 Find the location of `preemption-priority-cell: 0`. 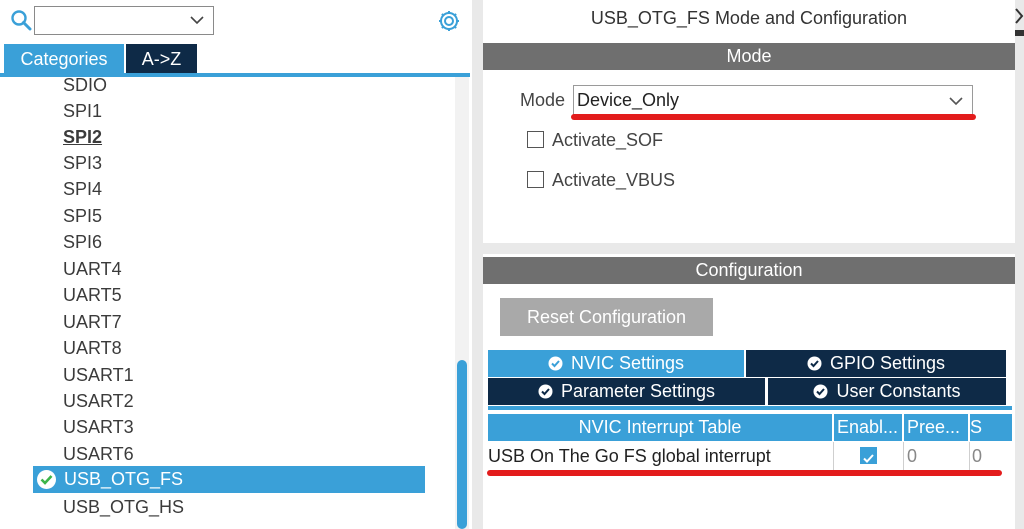

preemption-priority-cell: 0 is located at coordinates (936, 456).